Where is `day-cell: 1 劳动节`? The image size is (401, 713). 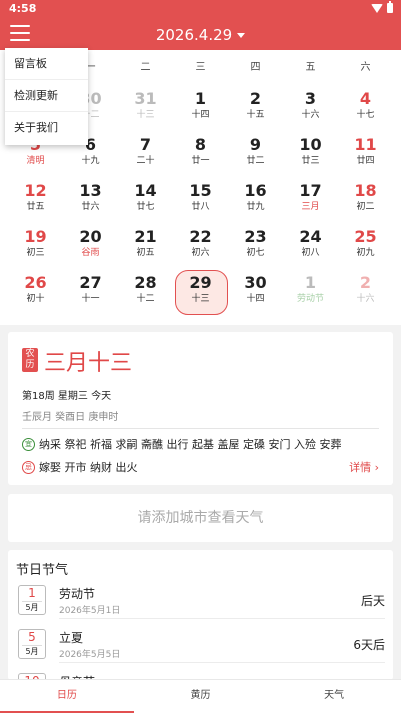
day-cell: 1 劳动节 is located at coordinates (310, 292).